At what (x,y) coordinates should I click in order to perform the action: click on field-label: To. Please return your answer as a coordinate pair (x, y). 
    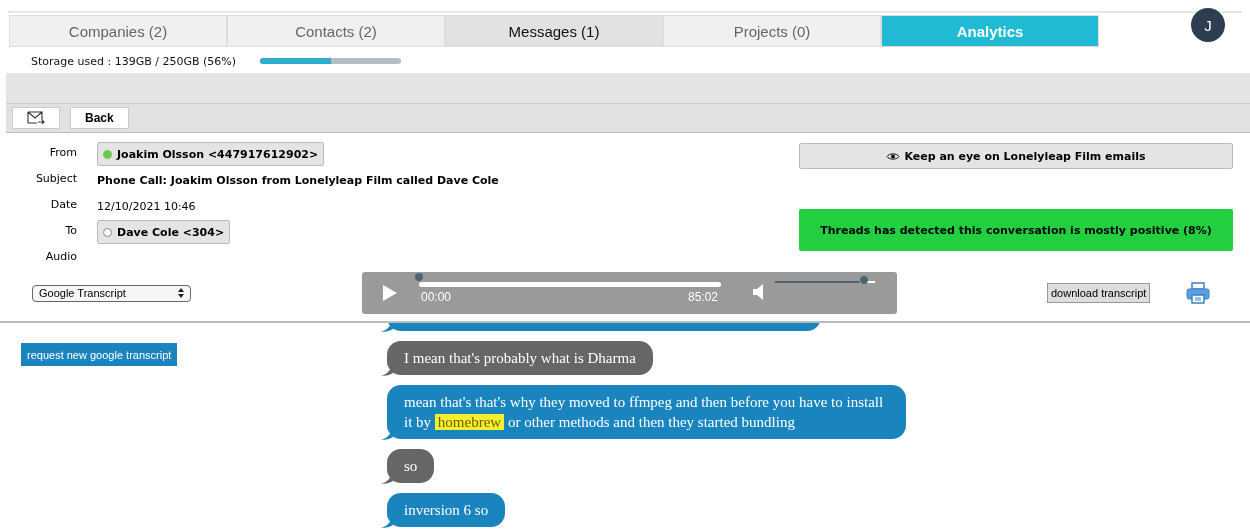
    Looking at the image, I should click on (70, 231).